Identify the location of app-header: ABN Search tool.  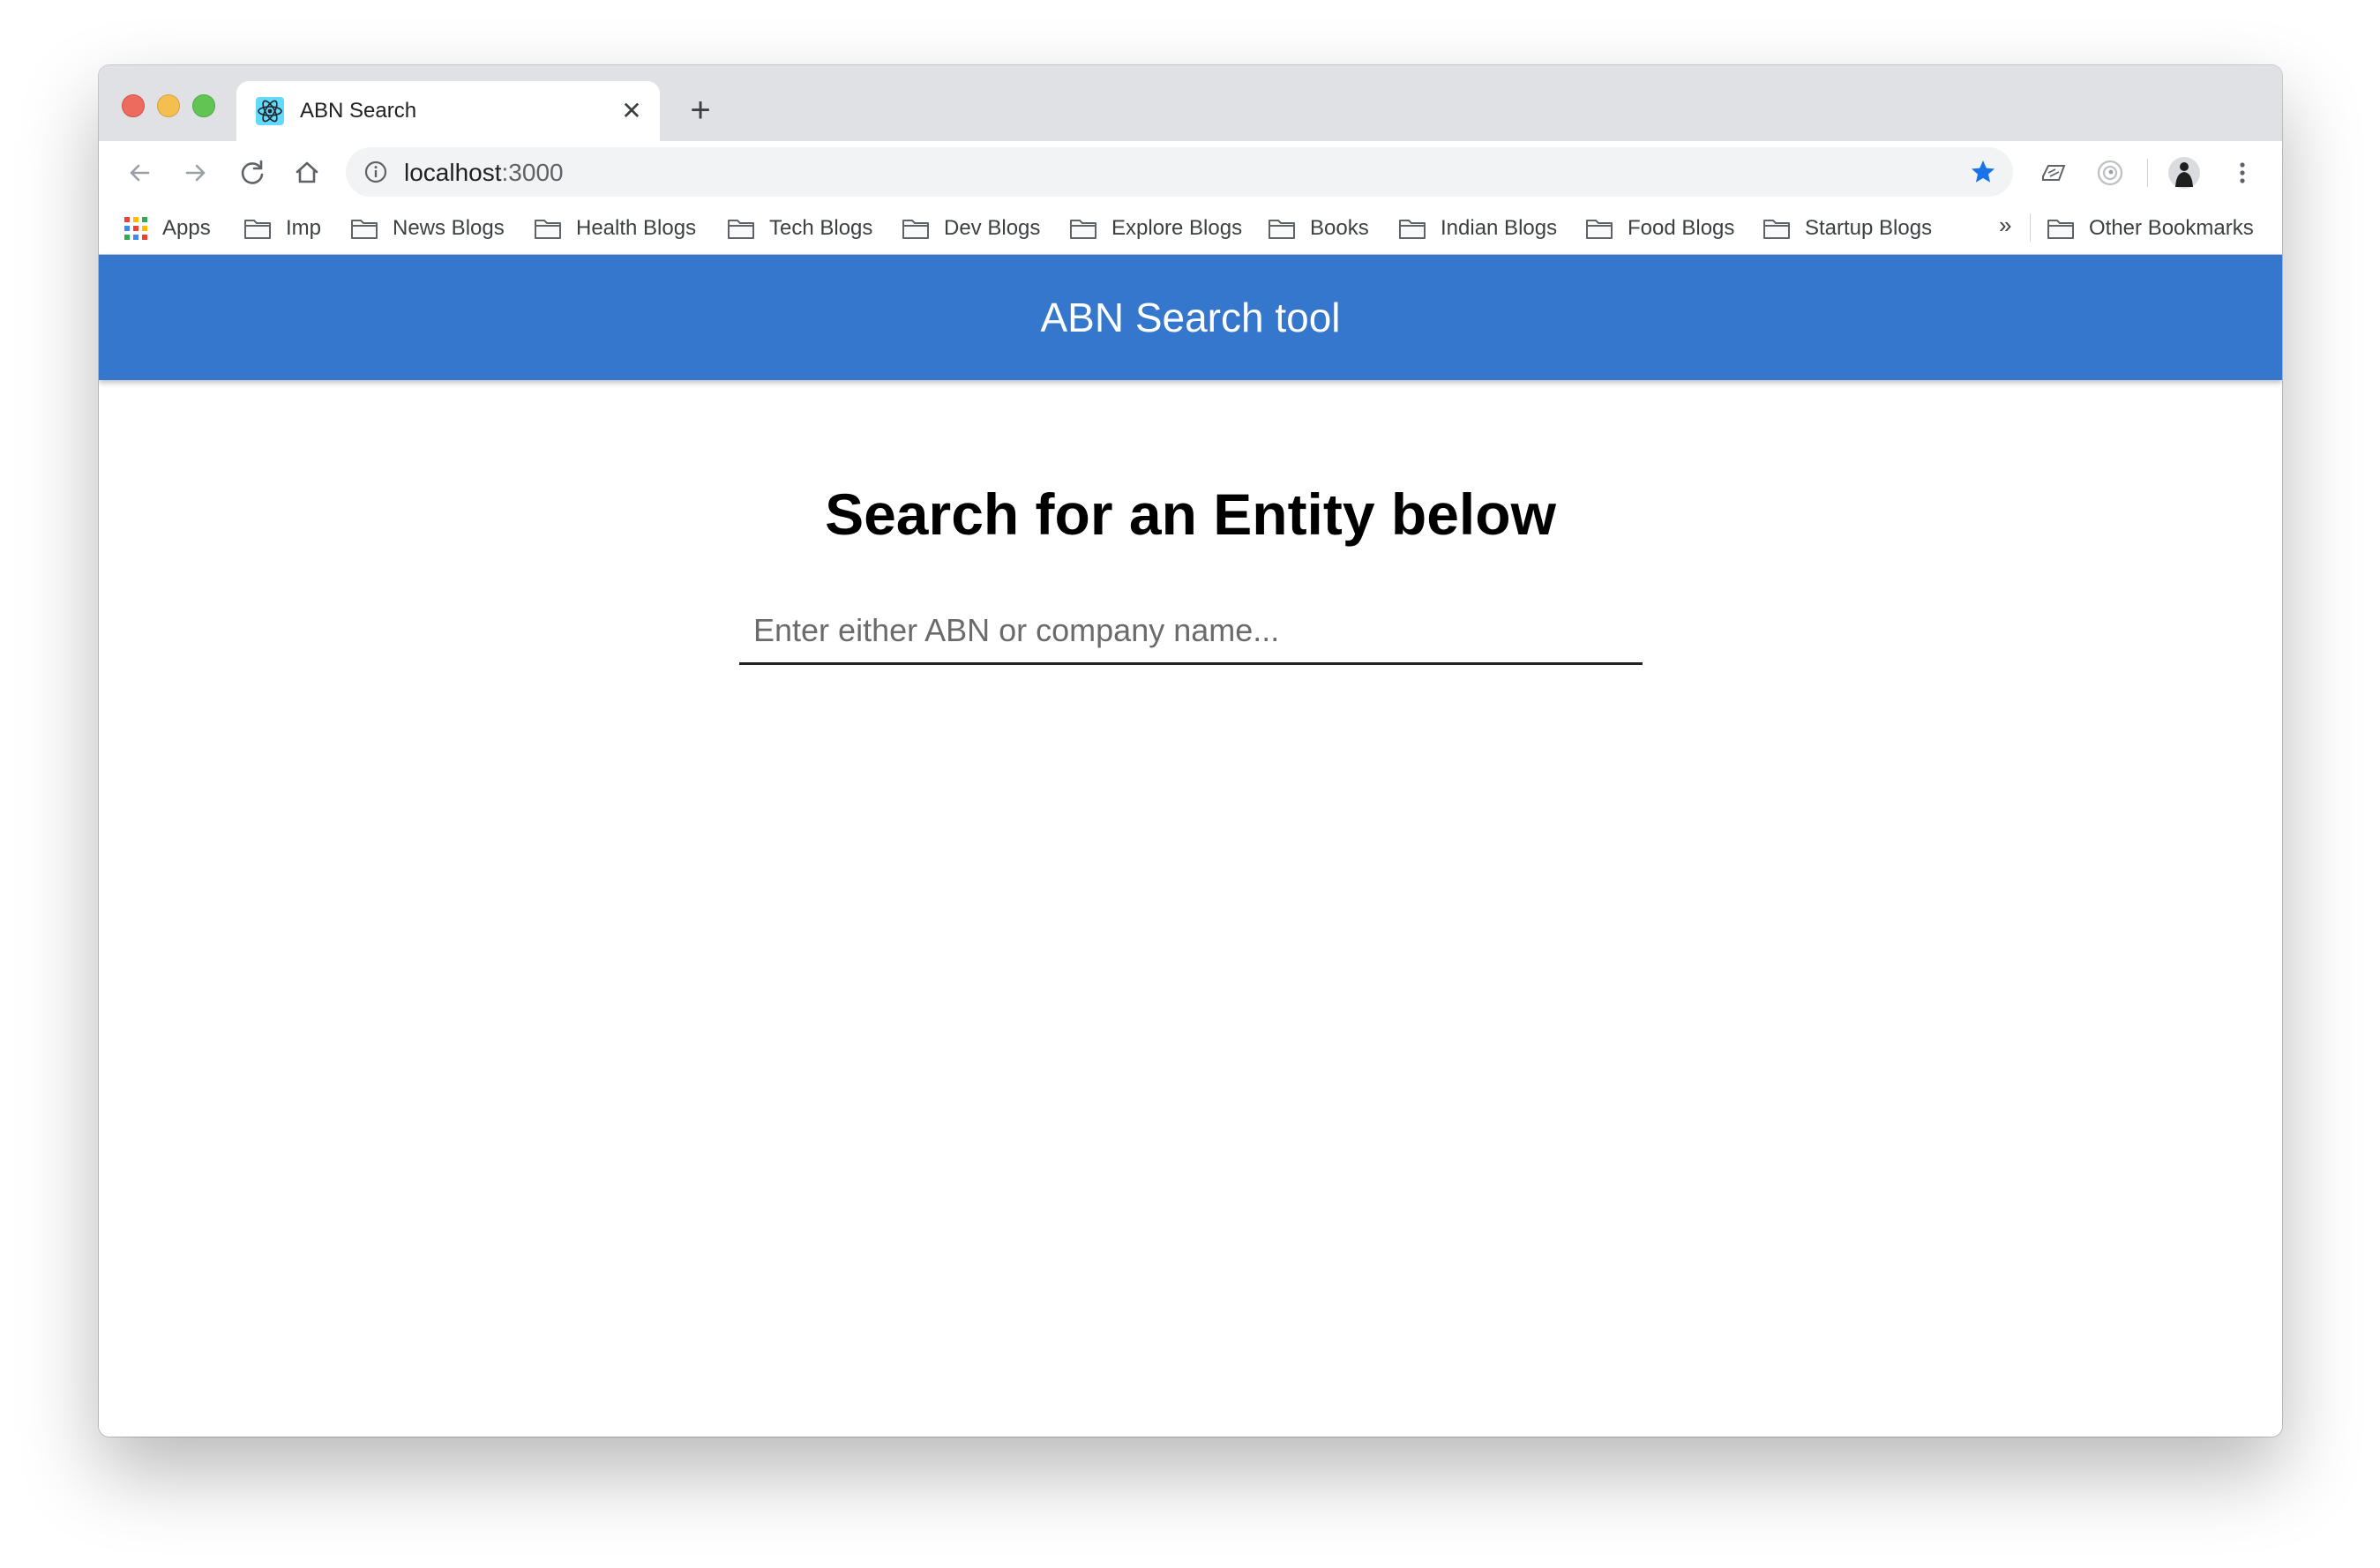
(1190, 317).